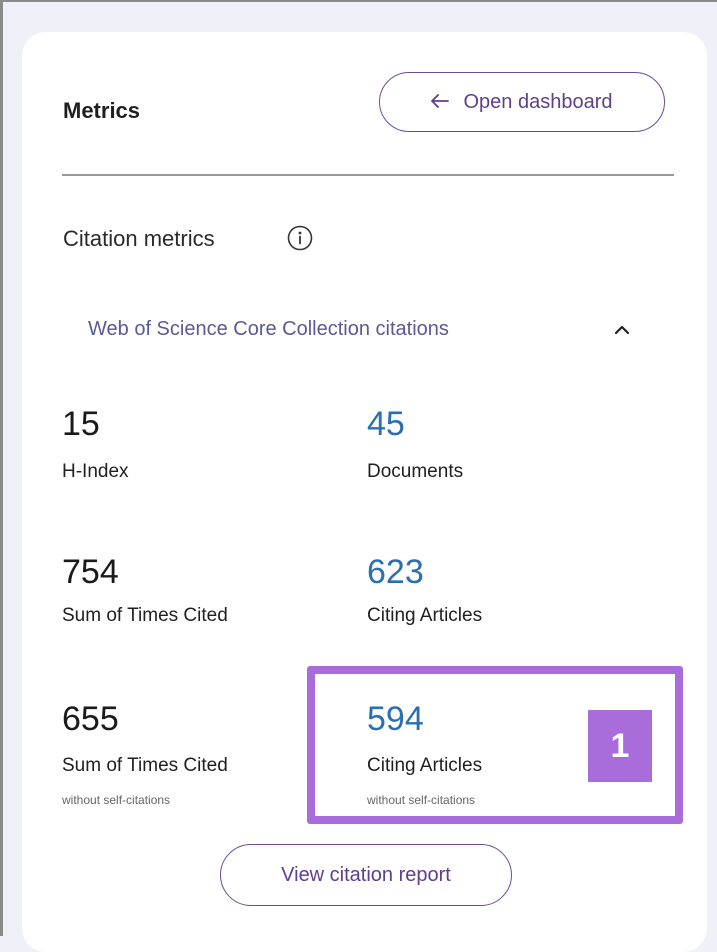 Image resolution: width=717 pixels, height=952 pixels. I want to click on arrow-left-icon, so click(440, 102).